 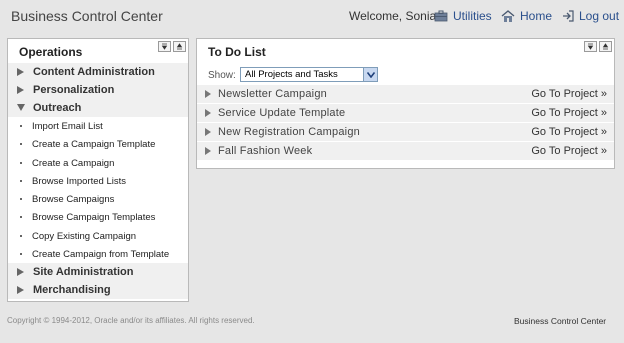 I want to click on operations-minimize-button, so click(x=164, y=46).